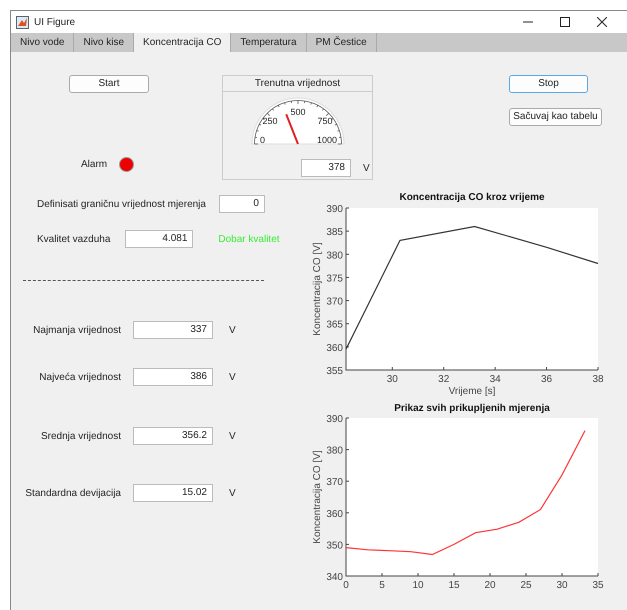 The height and width of the screenshot is (610, 627). Describe the element at coordinates (334, 371) in the screenshot. I see `tick-label: 355` at that location.